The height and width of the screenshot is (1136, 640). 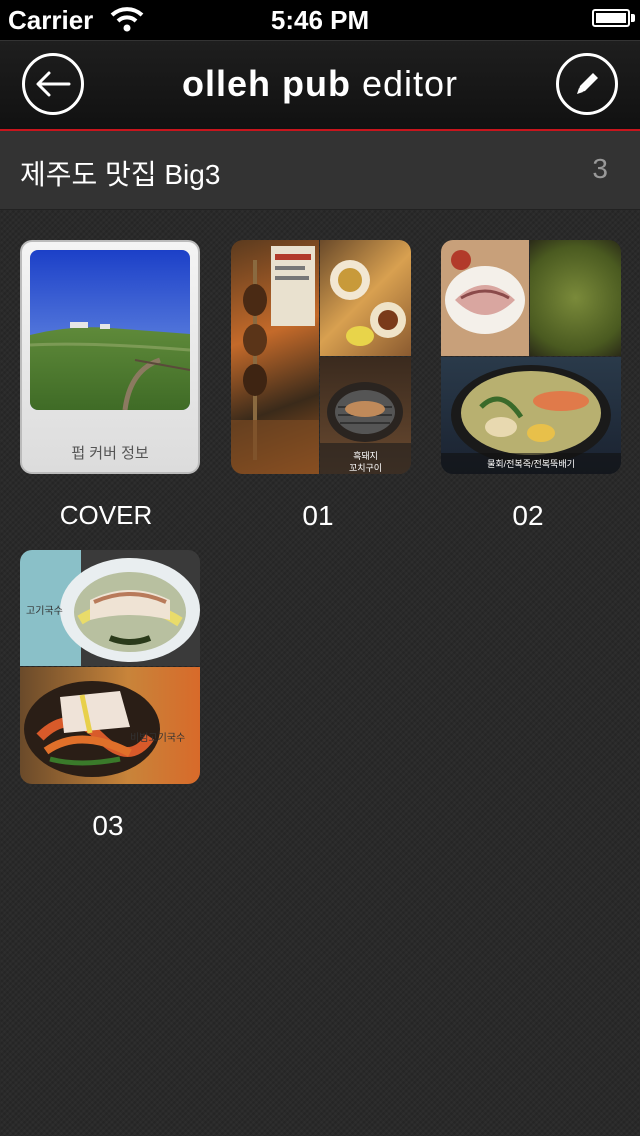 What do you see at coordinates (318, 515) in the screenshot?
I see `page-label-01: 01` at bounding box center [318, 515].